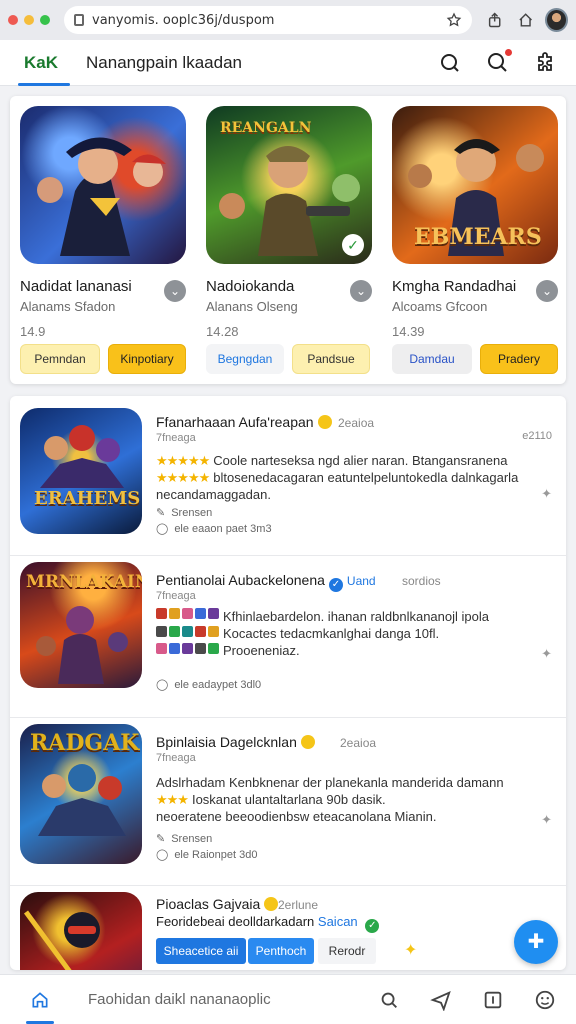  What do you see at coordinates (454, 20) in the screenshot?
I see `star-bookmark-icon` at bounding box center [454, 20].